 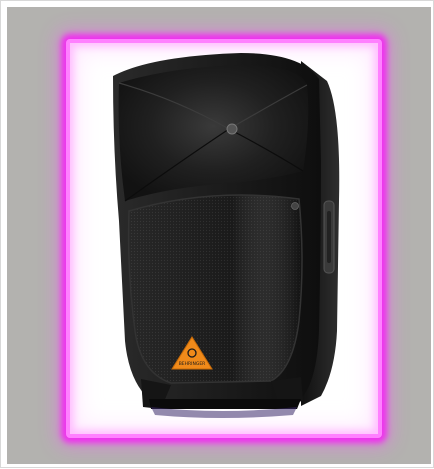 I want to click on screw, so click(x=295, y=206).